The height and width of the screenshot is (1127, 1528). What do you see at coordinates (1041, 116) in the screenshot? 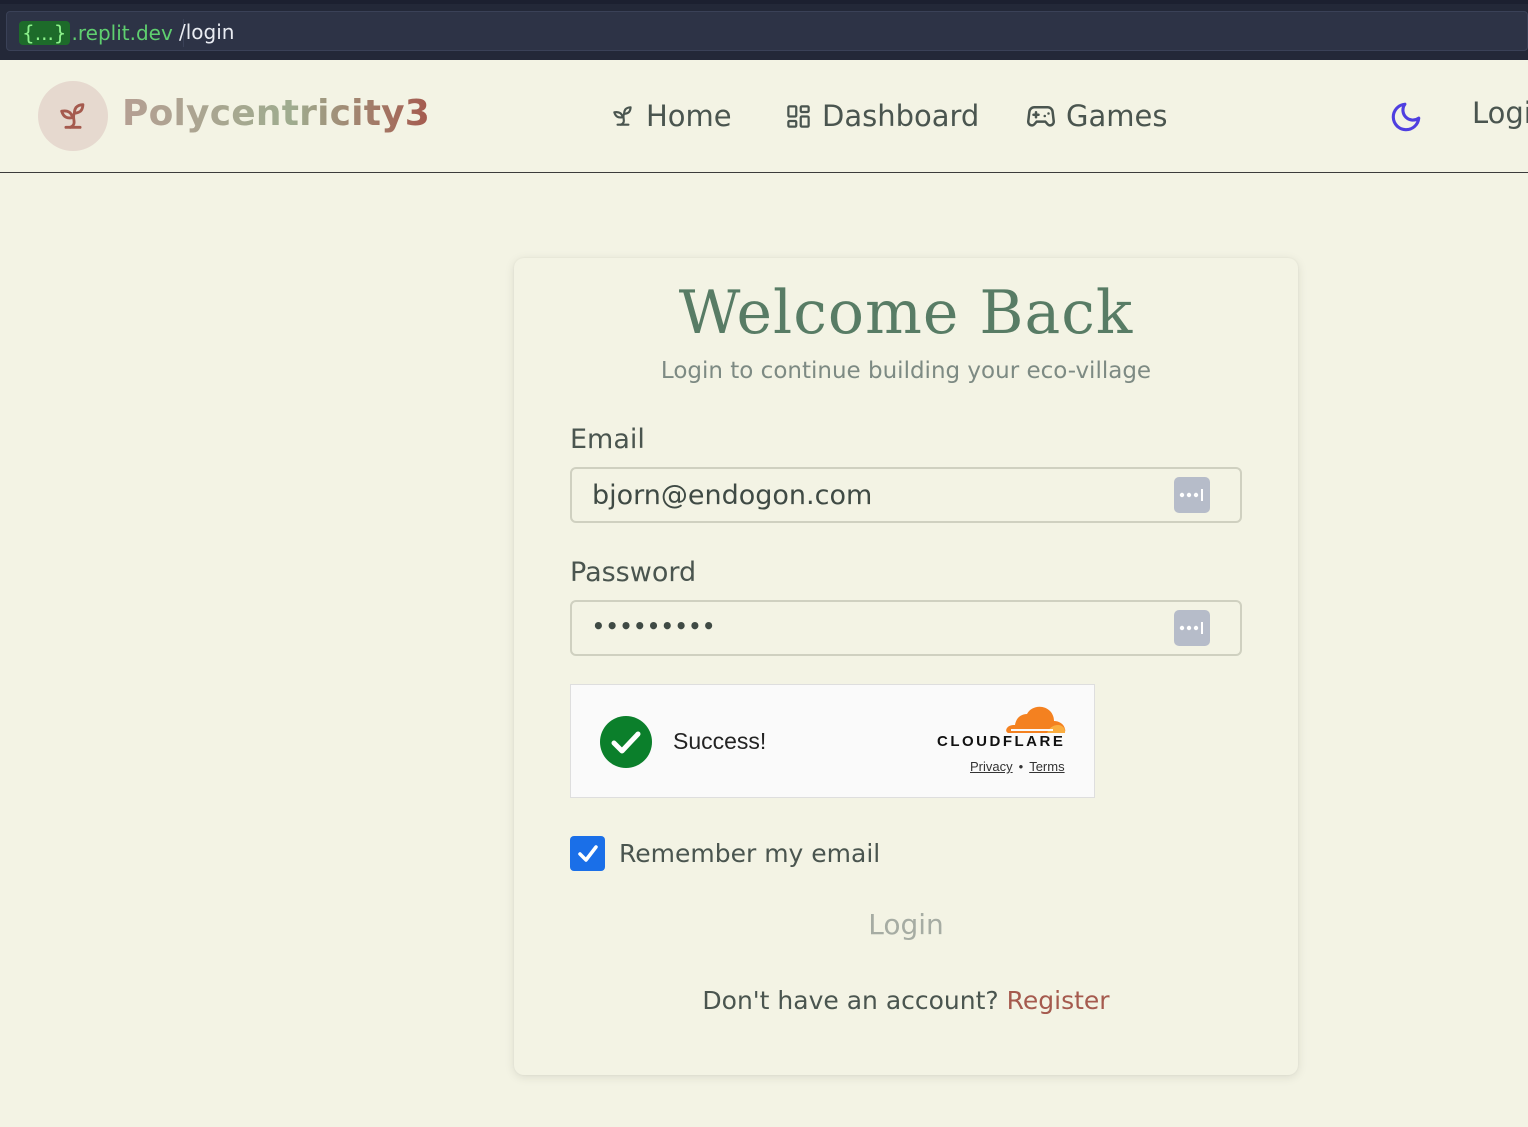
I see `gamepad-icon` at bounding box center [1041, 116].